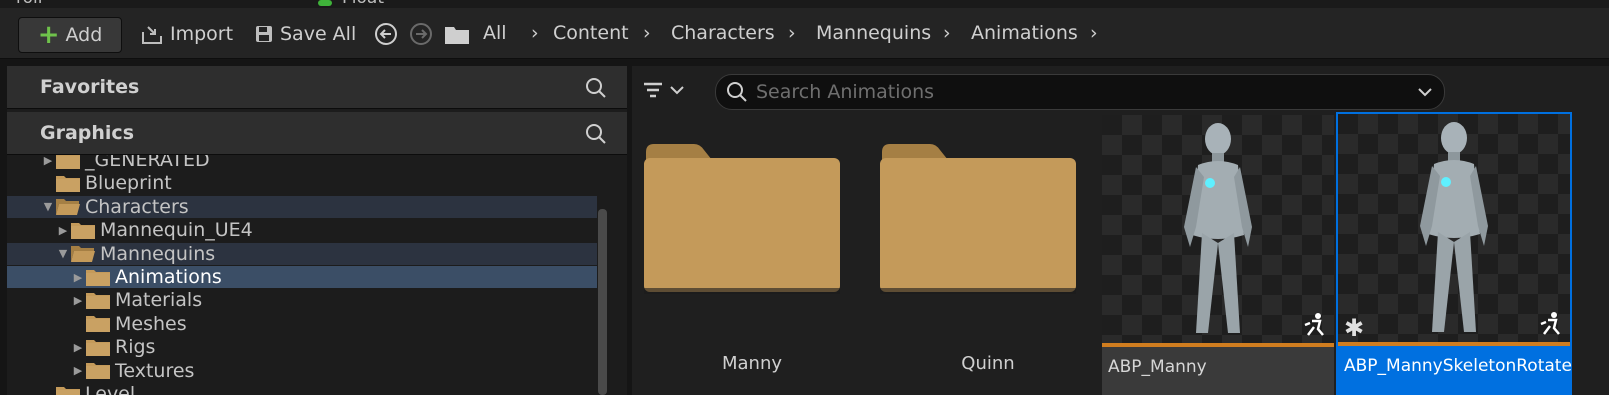 This screenshot has width=1609, height=395. I want to click on back-arrow-icon, so click(386, 34).